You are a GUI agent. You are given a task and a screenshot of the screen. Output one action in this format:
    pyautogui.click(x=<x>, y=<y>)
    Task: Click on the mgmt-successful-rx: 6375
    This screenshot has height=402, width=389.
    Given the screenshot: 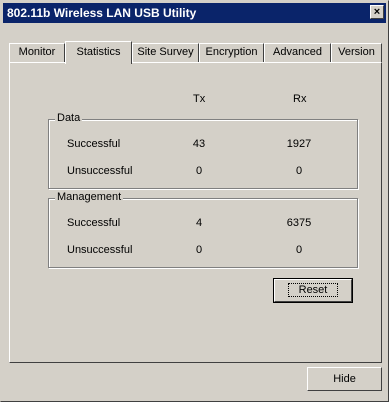 What is the action you would take?
    pyautogui.click(x=299, y=223)
    